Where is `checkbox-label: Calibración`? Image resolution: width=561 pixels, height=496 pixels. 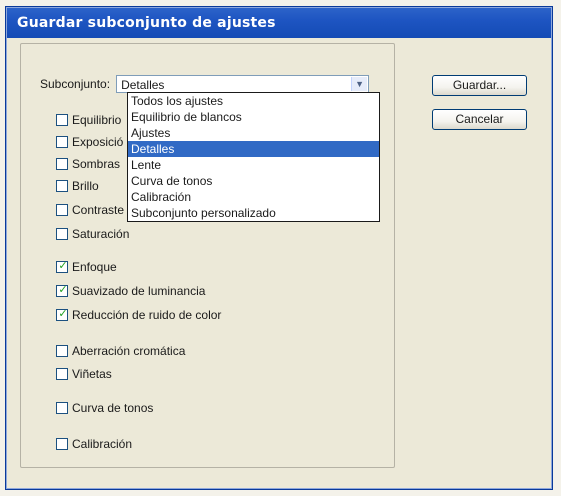
checkbox-label: Calibración is located at coordinates (102, 444).